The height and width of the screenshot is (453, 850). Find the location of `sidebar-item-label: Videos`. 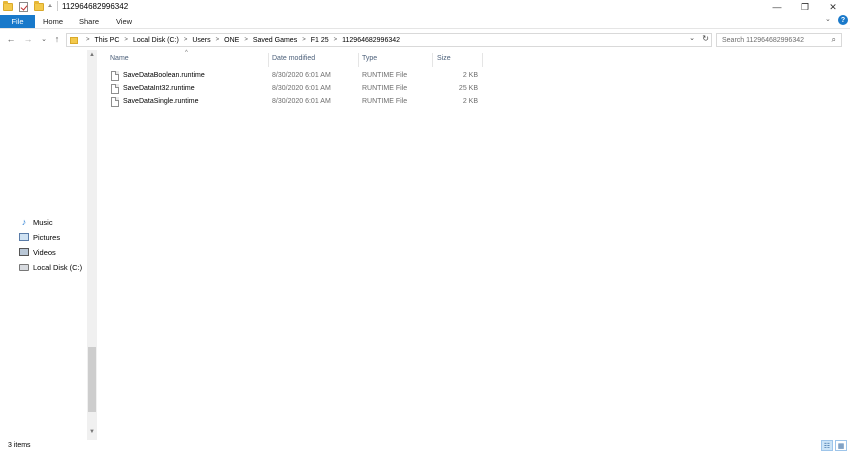

sidebar-item-label: Videos is located at coordinates (44, 252).